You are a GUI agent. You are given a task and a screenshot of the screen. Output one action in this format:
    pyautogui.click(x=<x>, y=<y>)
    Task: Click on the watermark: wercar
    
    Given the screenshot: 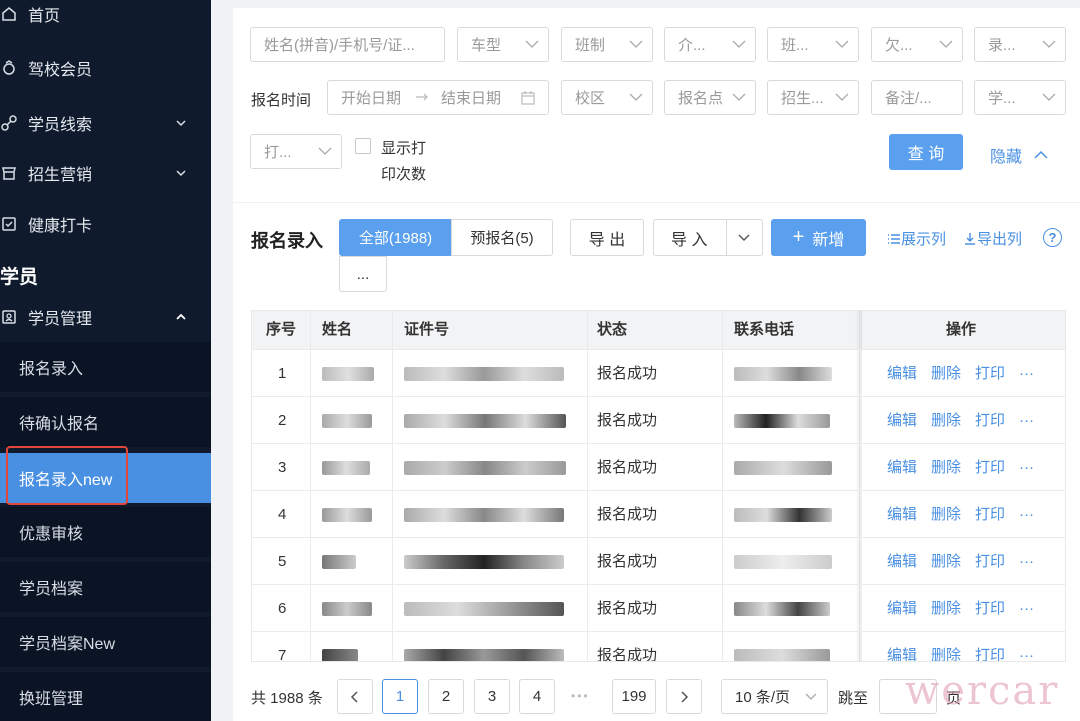 What is the action you would take?
    pyautogui.click(x=982, y=691)
    